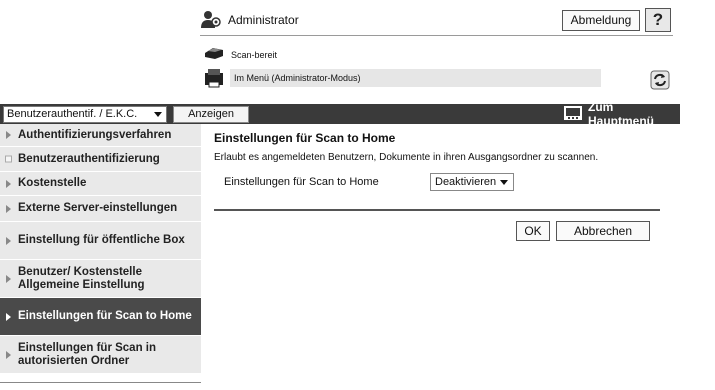 The width and height of the screenshot is (715, 390). What do you see at coordinates (211, 114) in the screenshot?
I see `show-button: Anzeigen` at bounding box center [211, 114].